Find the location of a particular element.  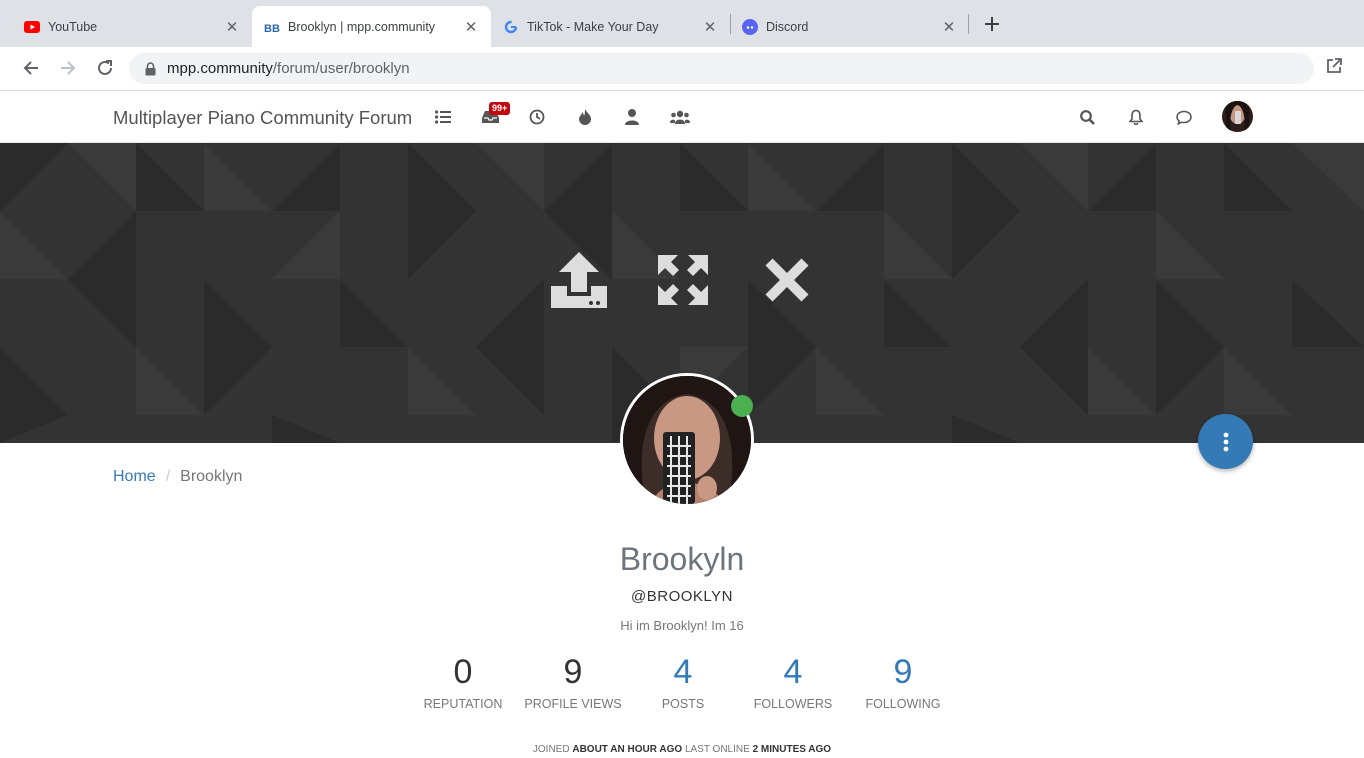

nodebb-icon: BB is located at coordinates (272, 27).